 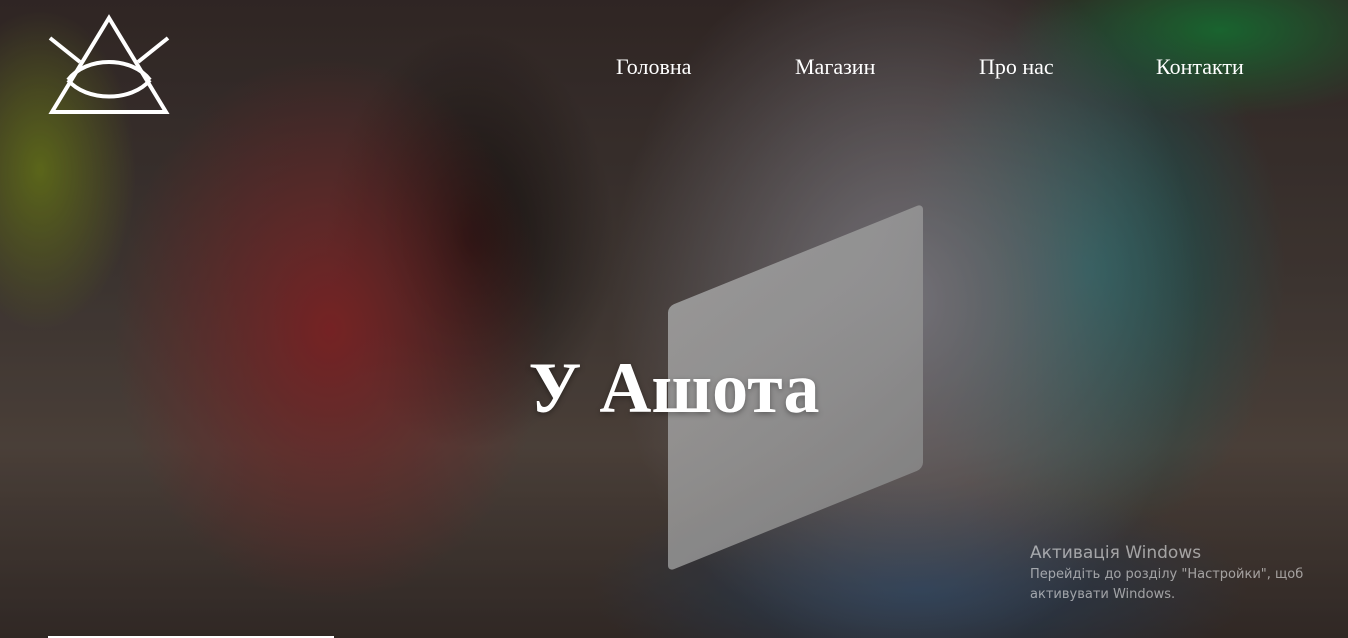 What do you see at coordinates (674, 388) in the screenshot?
I see `hero-title: У Ашота` at bounding box center [674, 388].